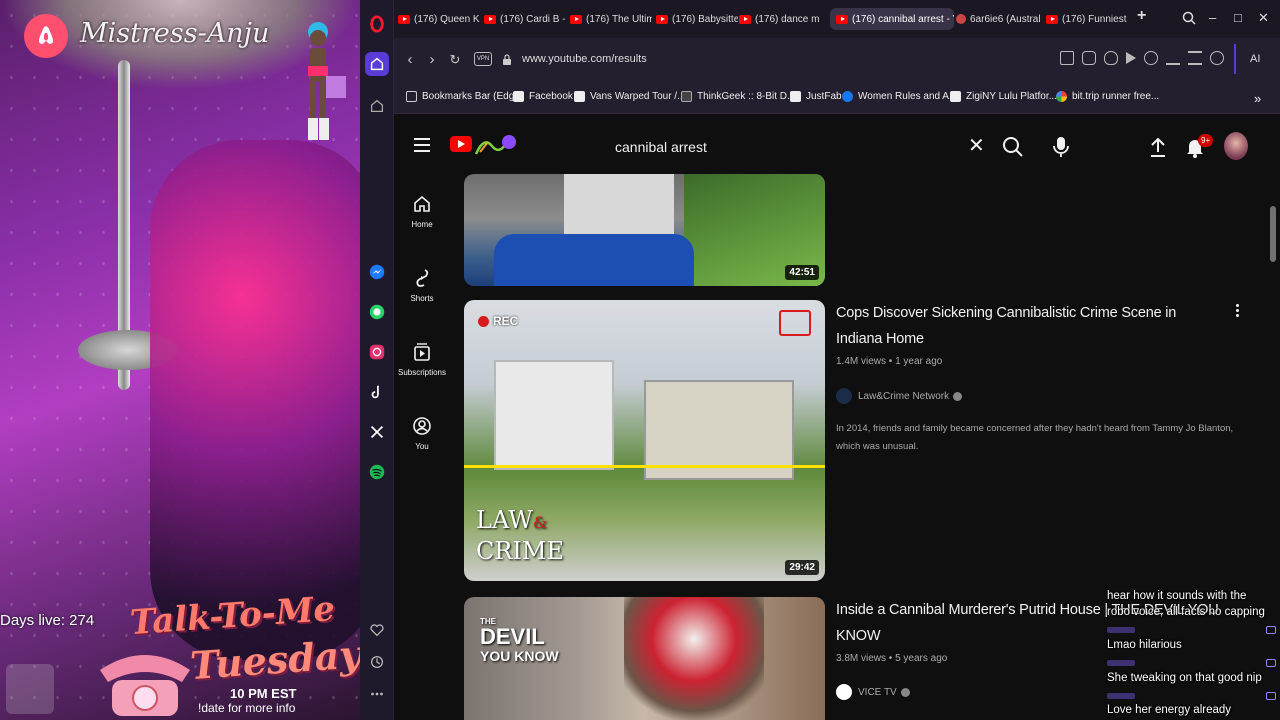  I want to click on favorites-heart-icon, so click(377, 630).